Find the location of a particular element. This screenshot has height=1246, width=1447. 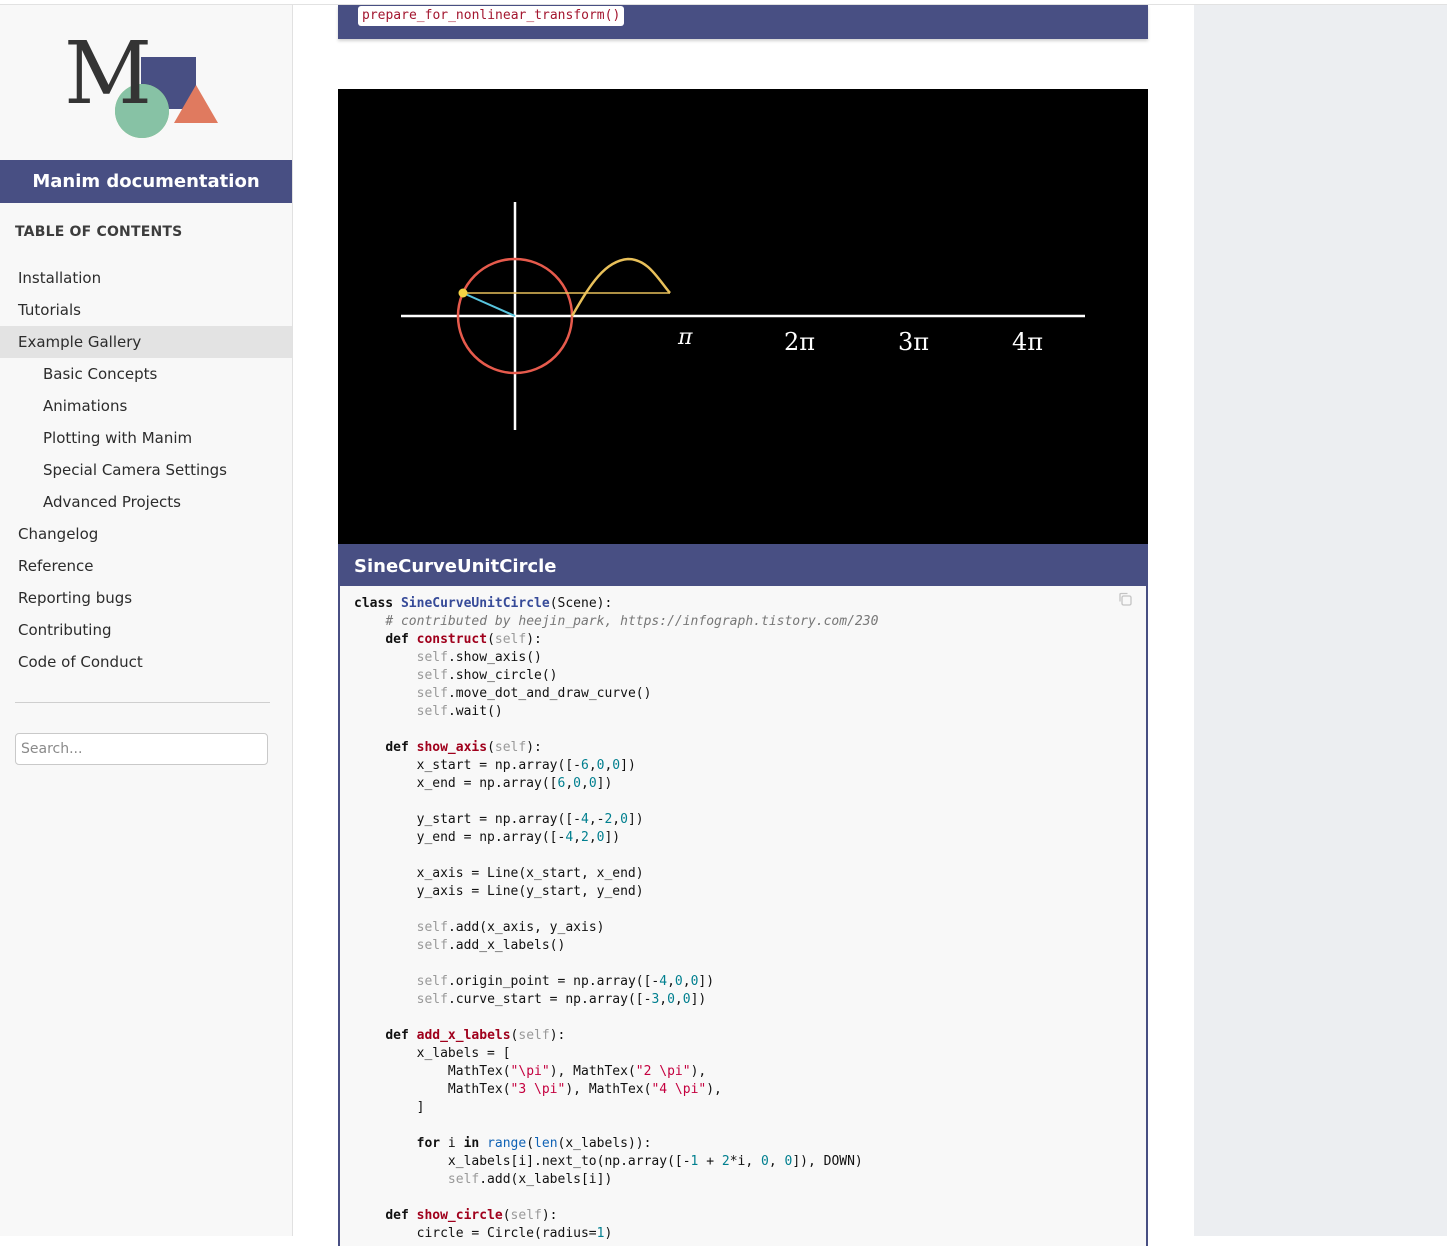

code-token: "2 \pi" is located at coordinates (663, 1071).